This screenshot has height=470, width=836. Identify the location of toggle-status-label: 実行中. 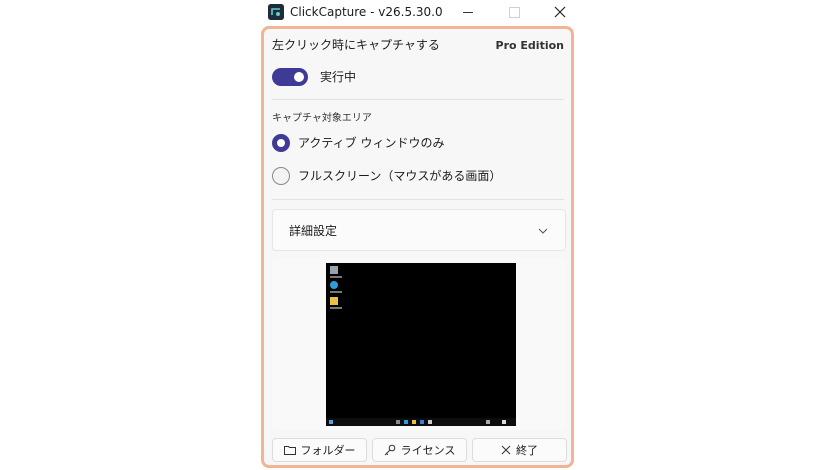
(338, 77).